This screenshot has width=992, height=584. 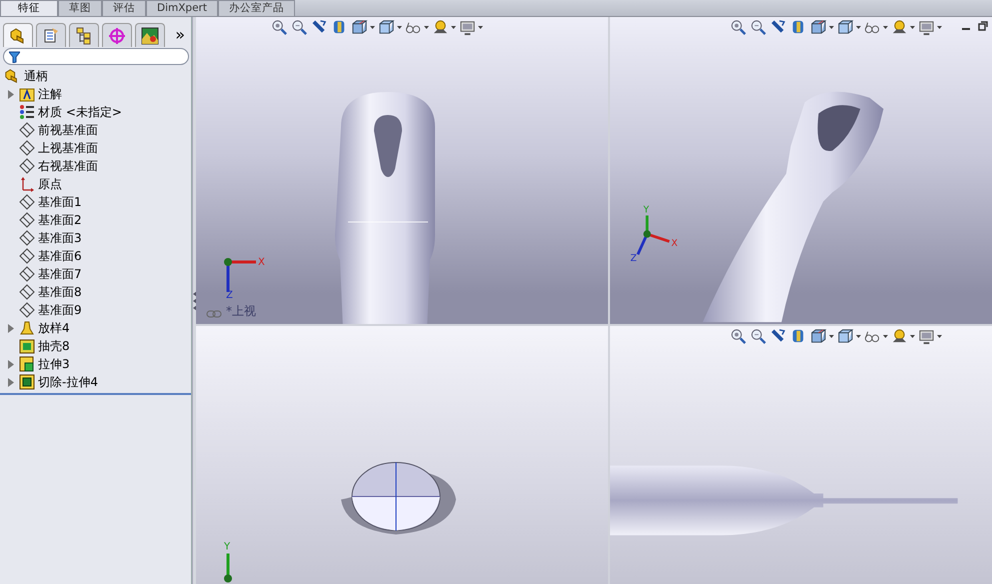 What do you see at coordinates (27, 328) in the screenshot?
I see `bell-icon` at bounding box center [27, 328].